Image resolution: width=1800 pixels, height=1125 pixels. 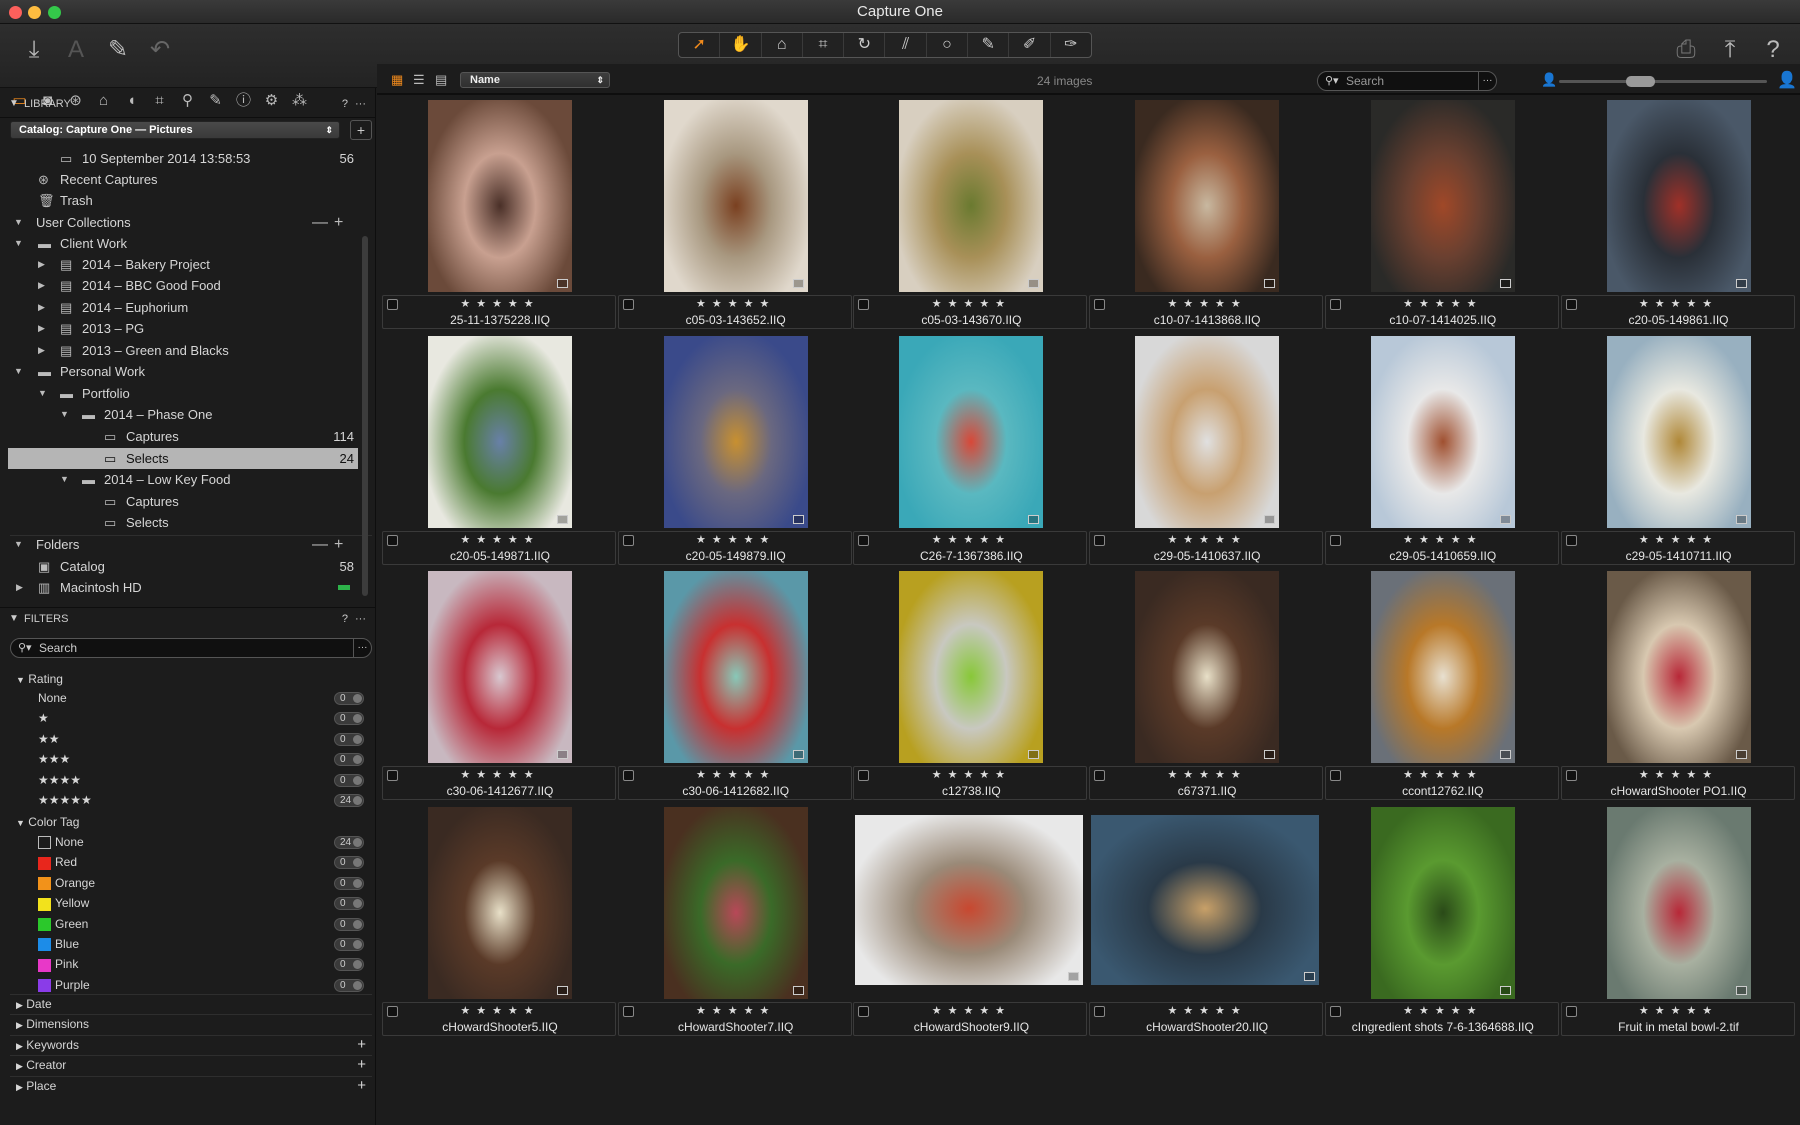 What do you see at coordinates (183, 479) in the screenshot?
I see `tree-item-low-key-food: ▼ ▬ 2014 – Low Key Food` at bounding box center [183, 479].